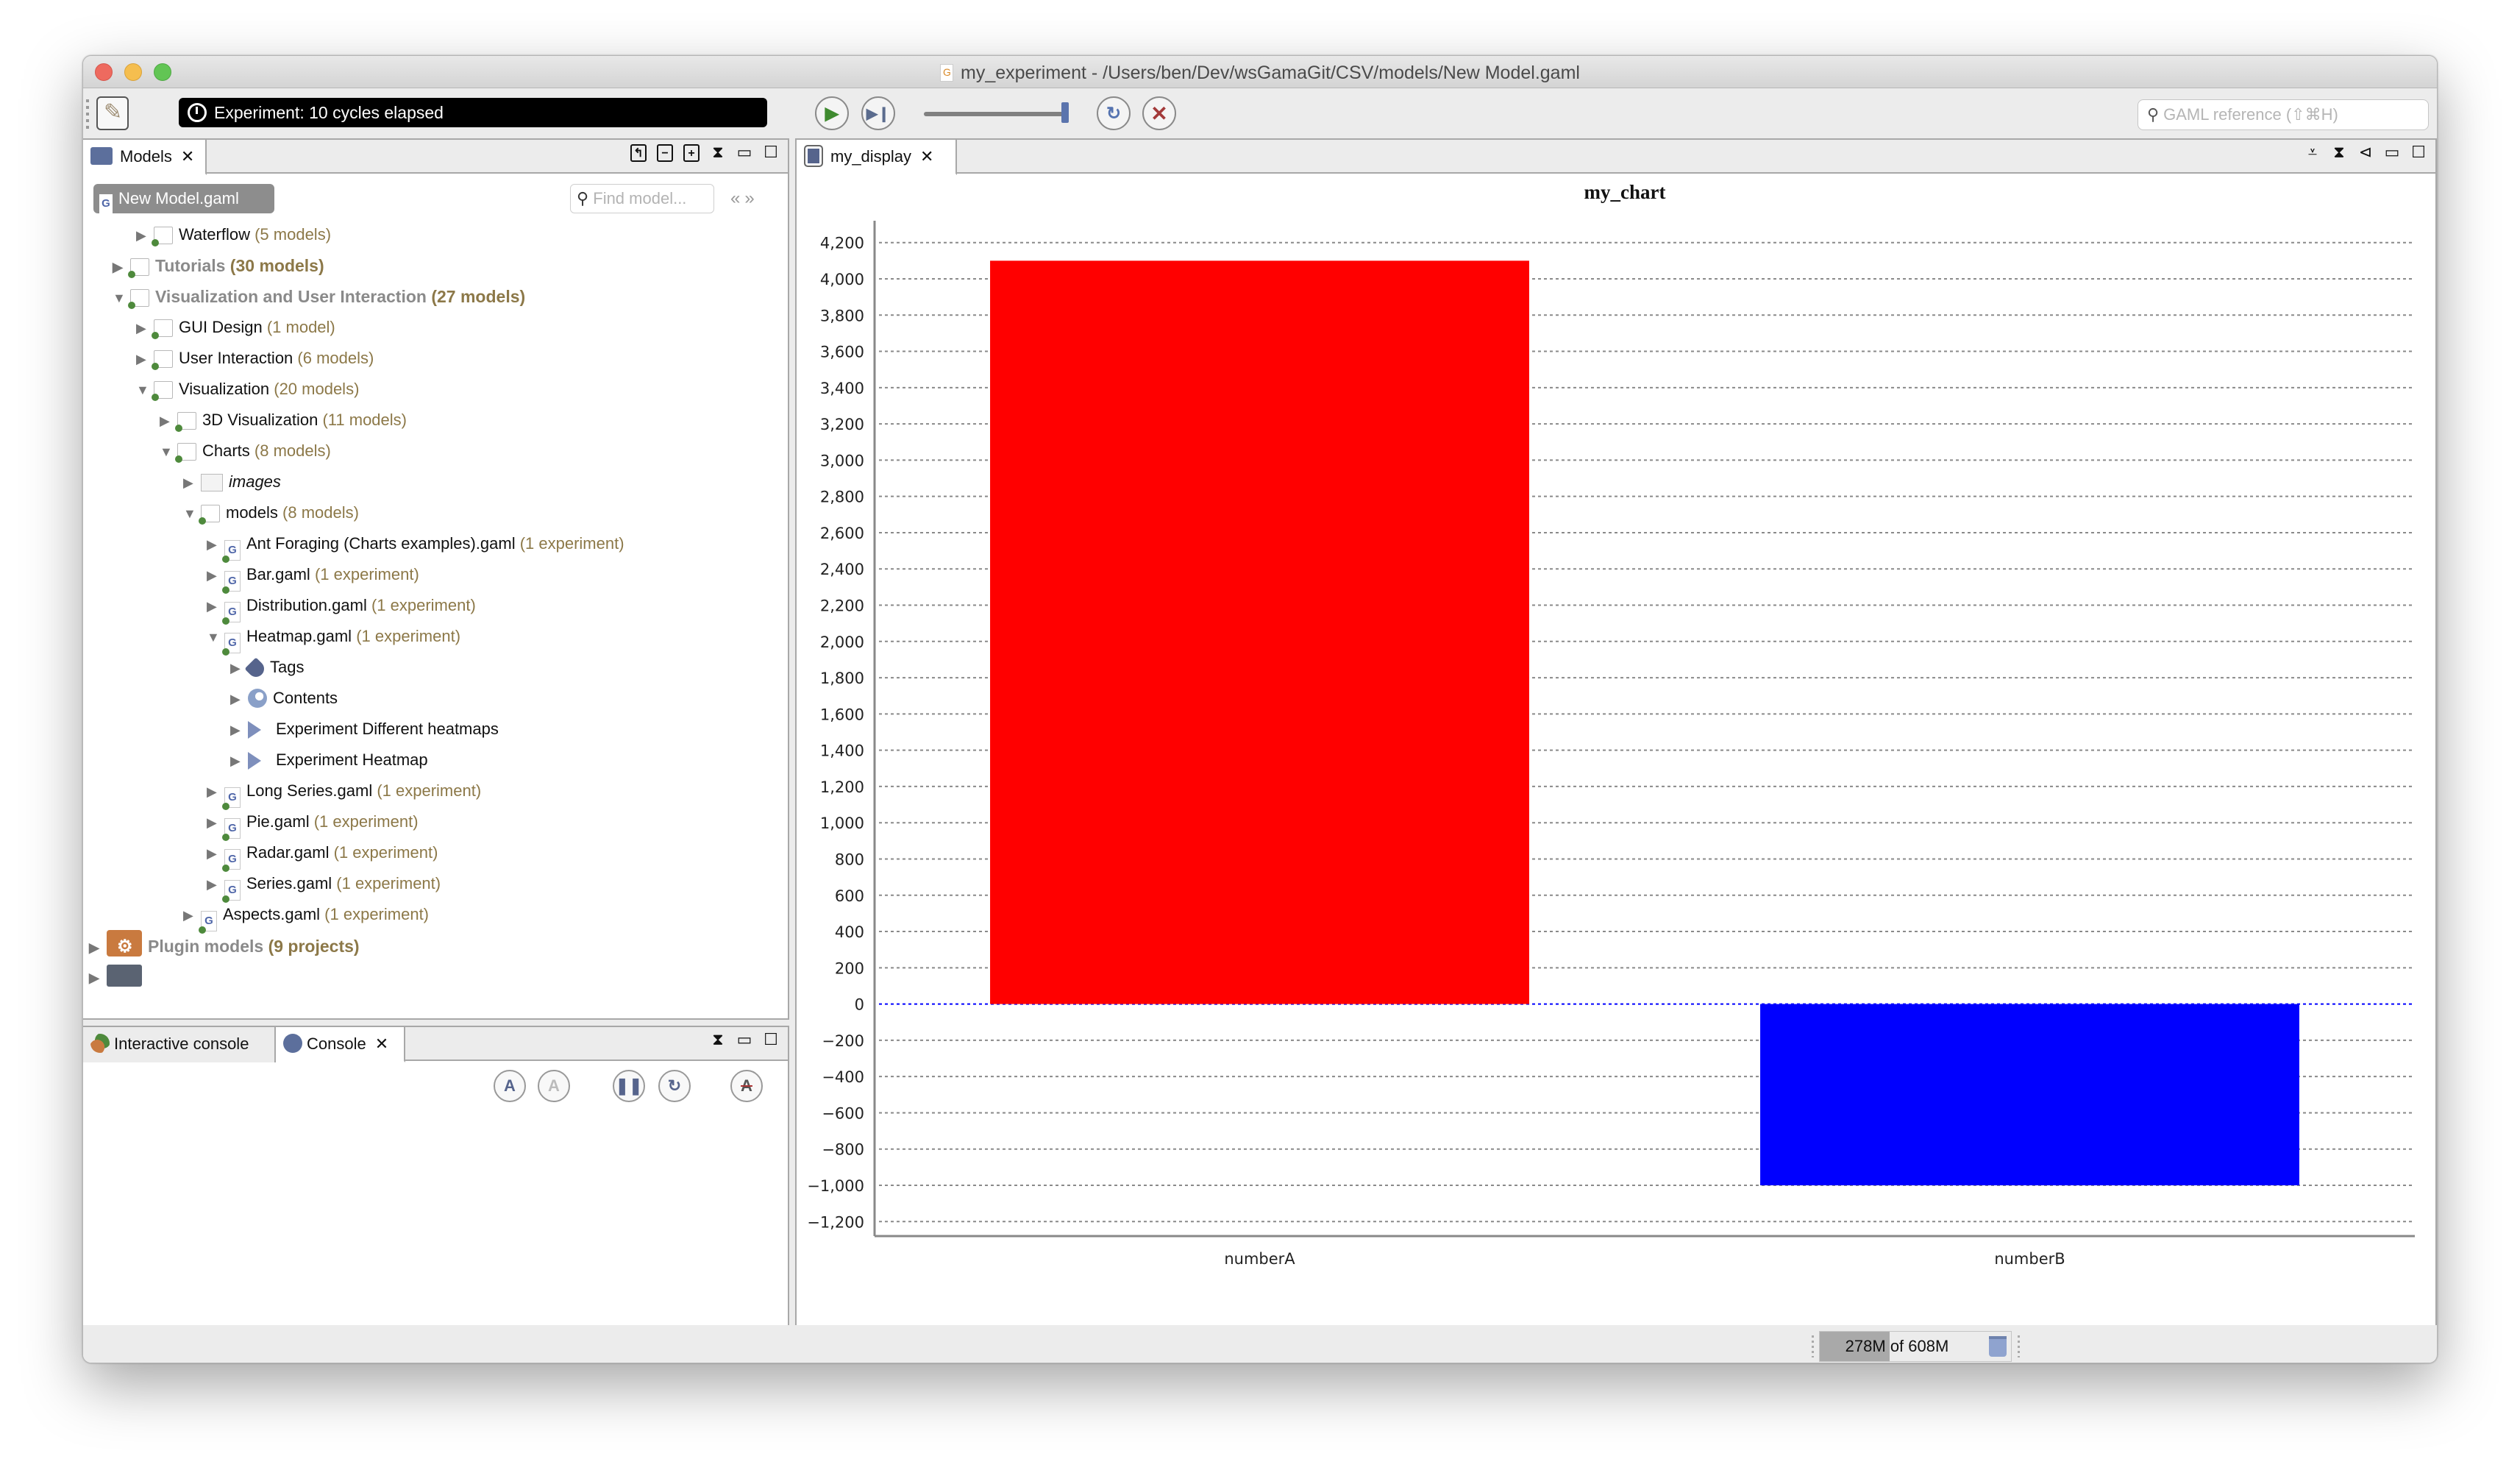  Describe the element at coordinates (313, 576) in the screenshot. I see `tree-item: ▶ G Bar.gaml (1 experiment)` at that location.